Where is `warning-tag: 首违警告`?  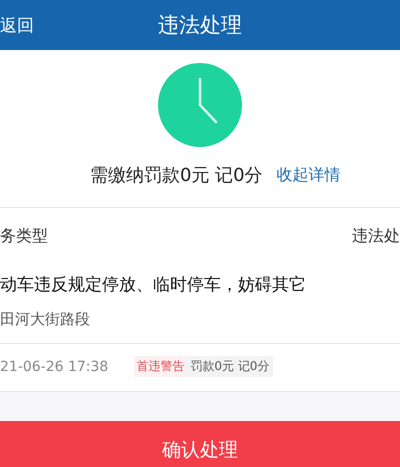 warning-tag: 首违警告 is located at coordinates (160, 366).